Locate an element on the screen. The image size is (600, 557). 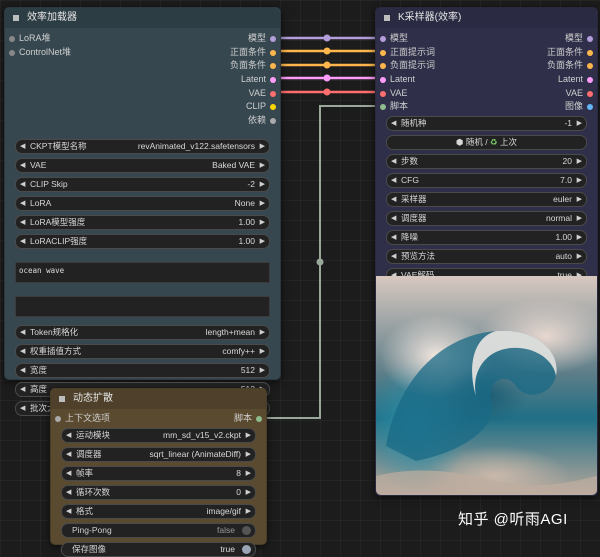
node-title: 效率加载器 is located at coordinates (142, 18).